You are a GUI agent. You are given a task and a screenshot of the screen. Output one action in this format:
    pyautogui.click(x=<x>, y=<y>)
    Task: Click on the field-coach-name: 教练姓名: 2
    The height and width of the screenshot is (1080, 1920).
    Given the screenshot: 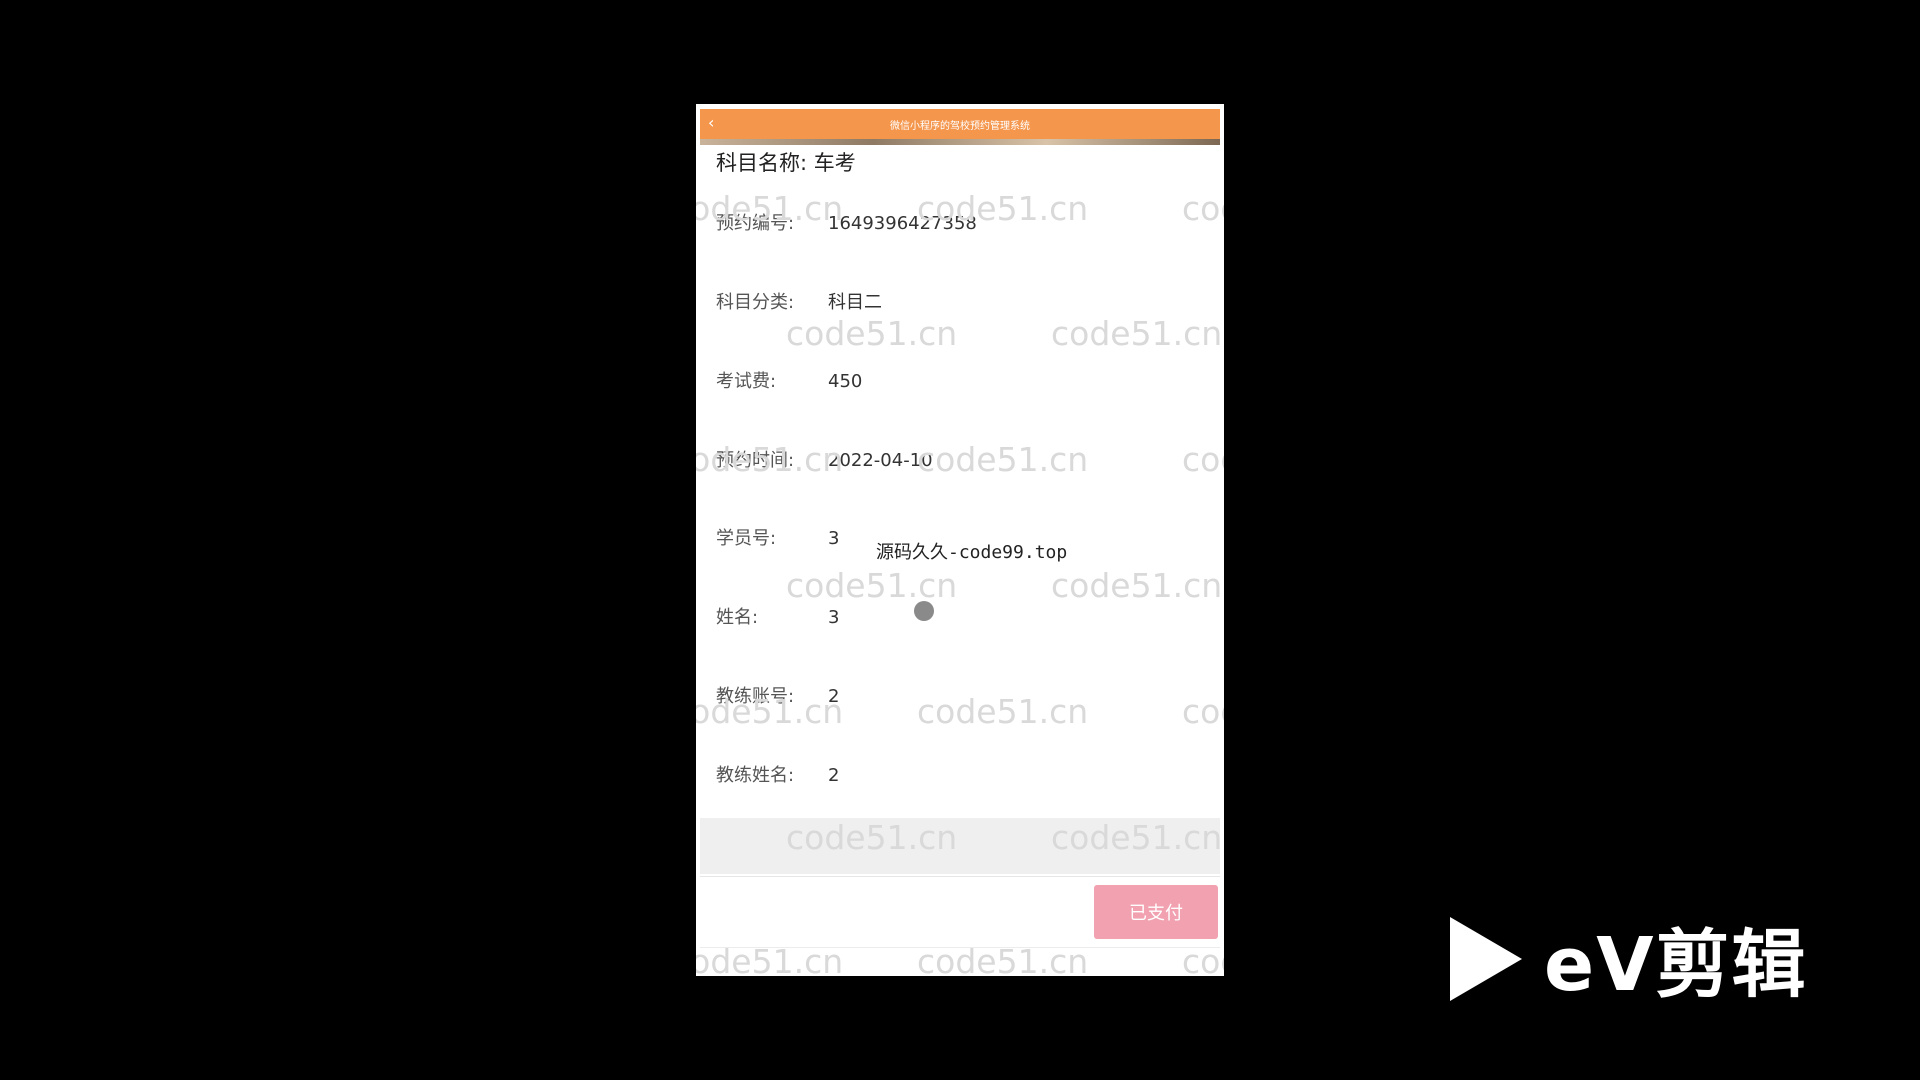 What is the action you would take?
    pyautogui.click(x=777, y=776)
    